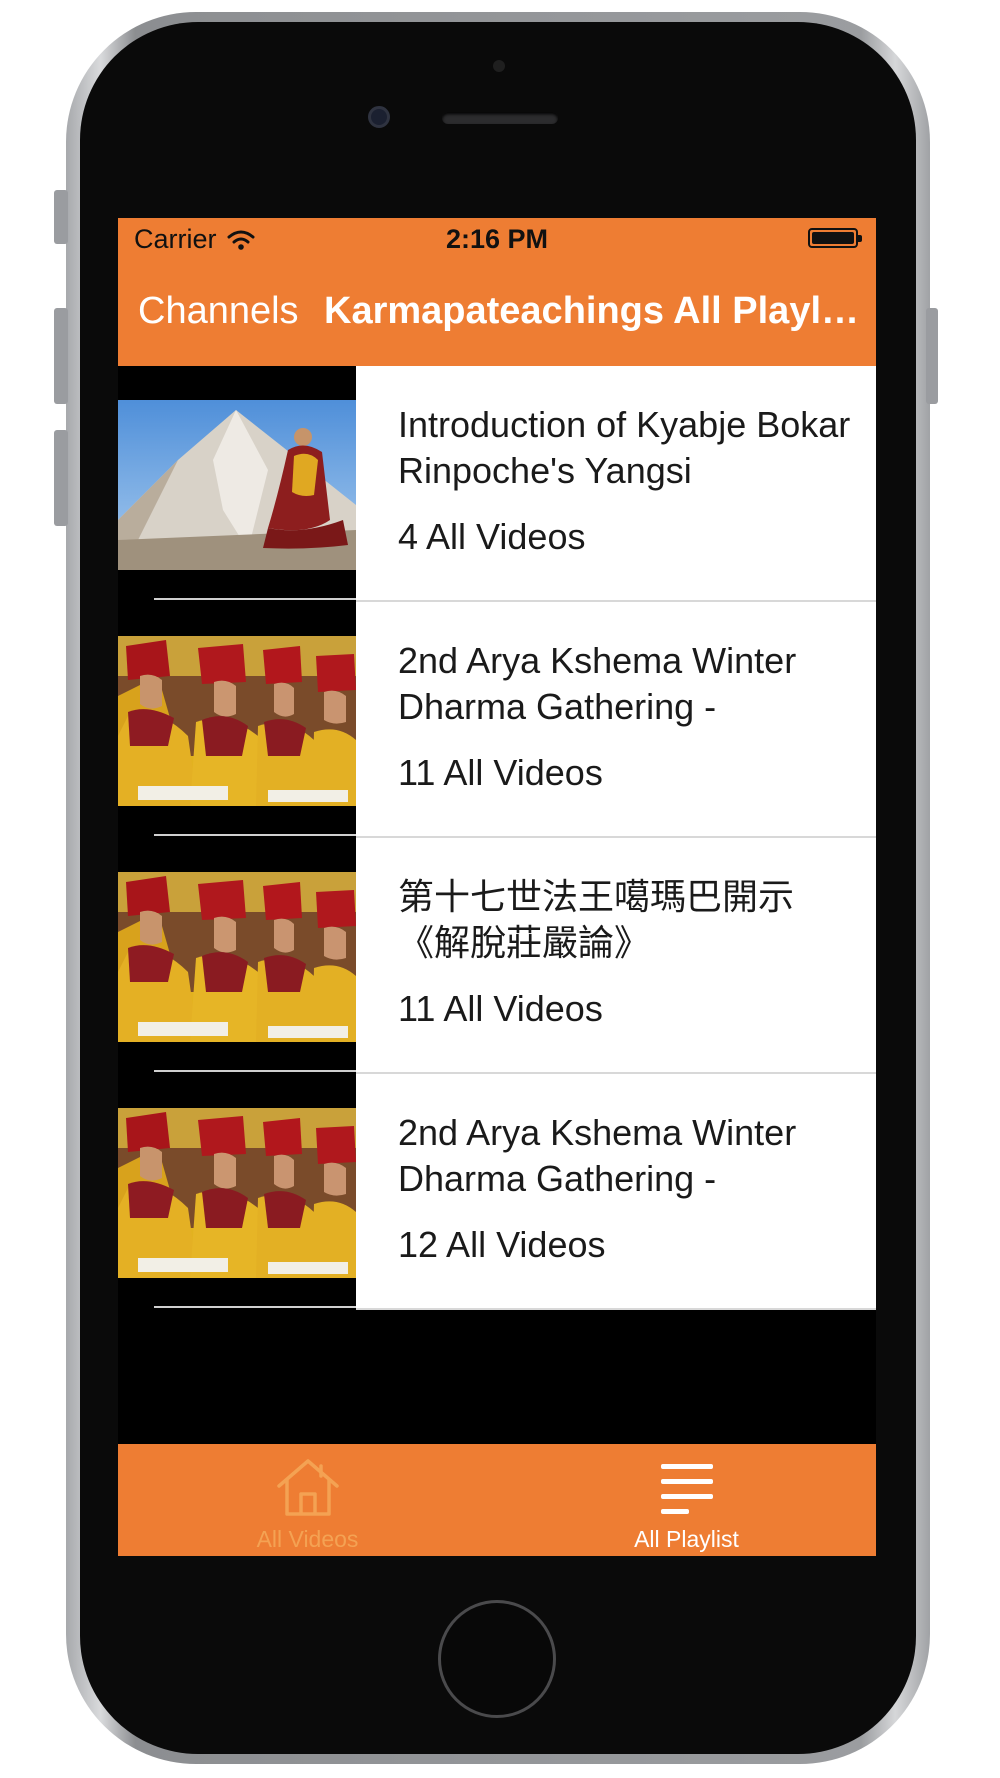 This screenshot has height=1778, width=1000. Describe the element at coordinates (502, 1244) in the screenshot. I see `video-count: 12 All Videos` at that location.